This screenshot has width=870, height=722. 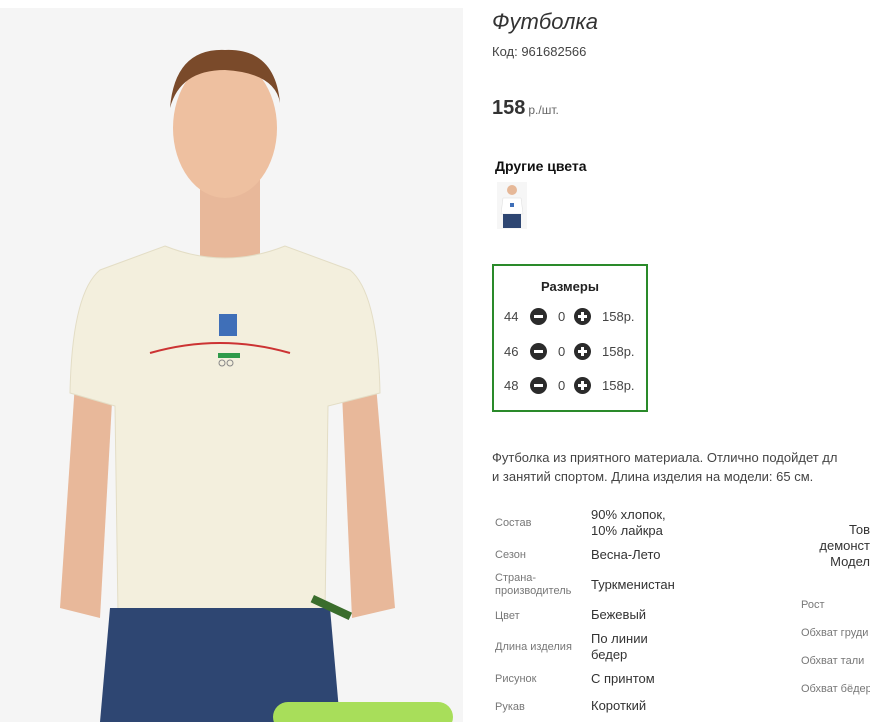 I want to click on price-value: 158, so click(x=509, y=108).